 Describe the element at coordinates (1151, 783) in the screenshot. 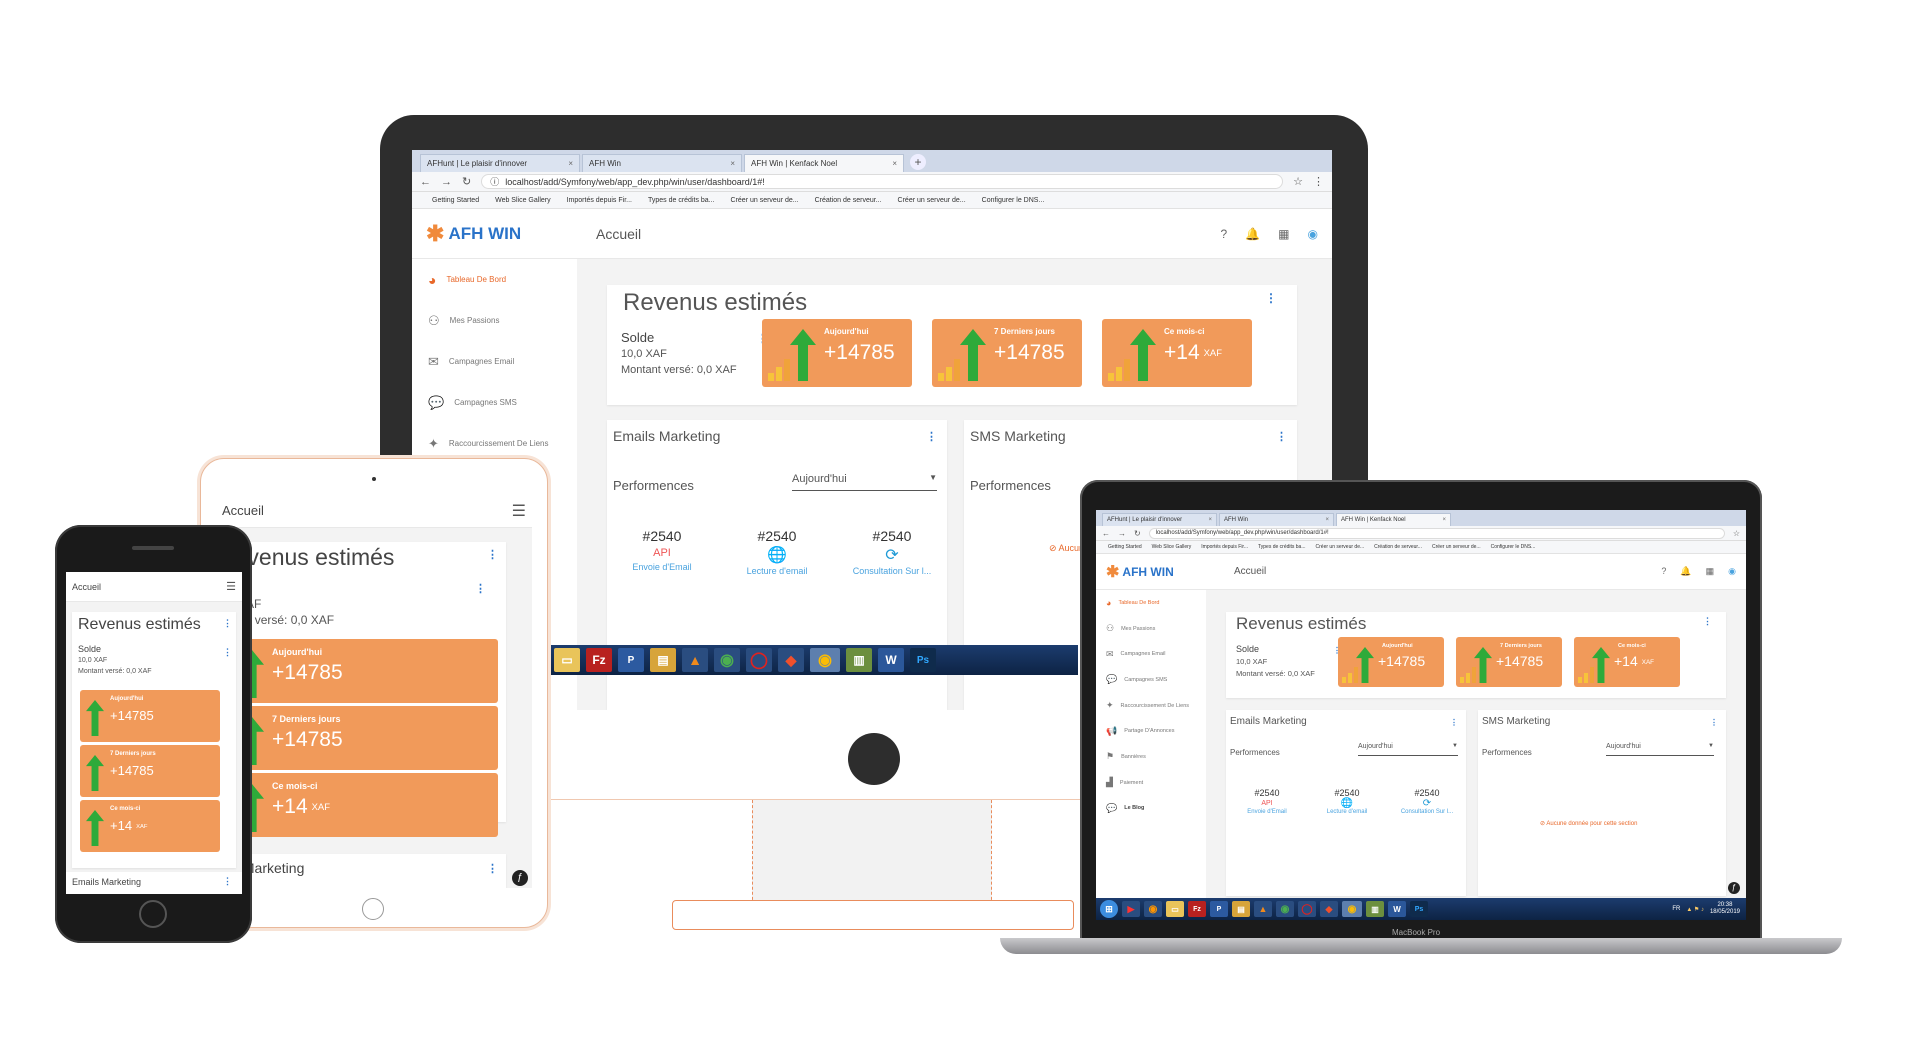

I see `sidebar-item-payment: ▟ Paiement` at that location.